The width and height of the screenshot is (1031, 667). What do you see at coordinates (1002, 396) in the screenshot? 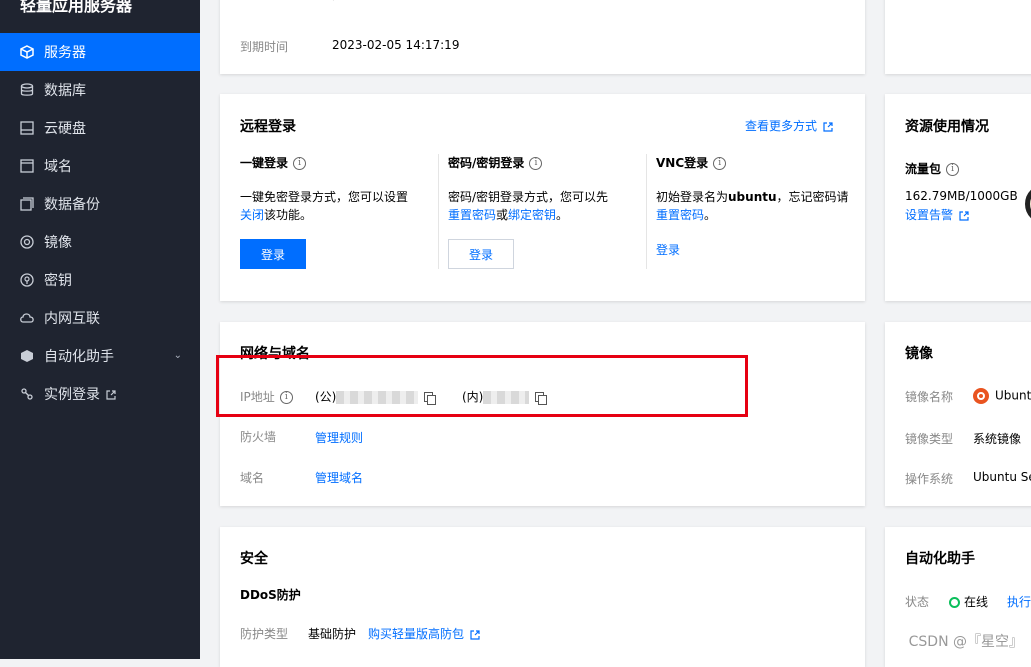
I see `image-name-value: Ubuntu` at bounding box center [1002, 396].